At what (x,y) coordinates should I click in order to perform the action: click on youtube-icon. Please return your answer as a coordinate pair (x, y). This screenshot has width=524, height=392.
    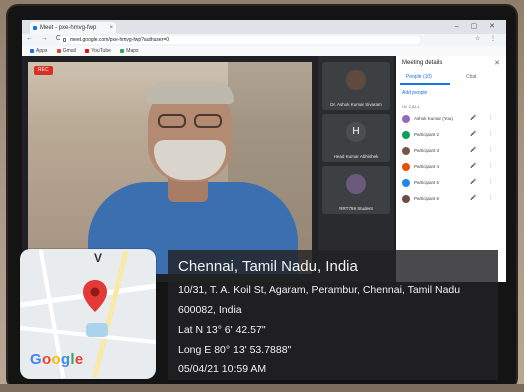
    Looking at the image, I should click on (87, 50).